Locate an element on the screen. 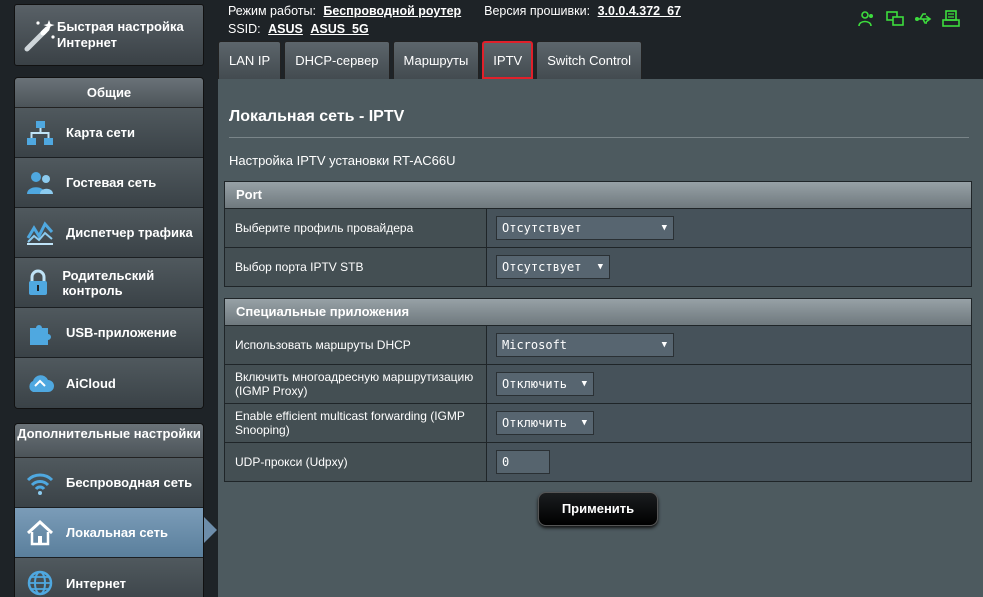  quick-setup-button: Быстрая настройка Интернет is located at coordinates (109, 35).